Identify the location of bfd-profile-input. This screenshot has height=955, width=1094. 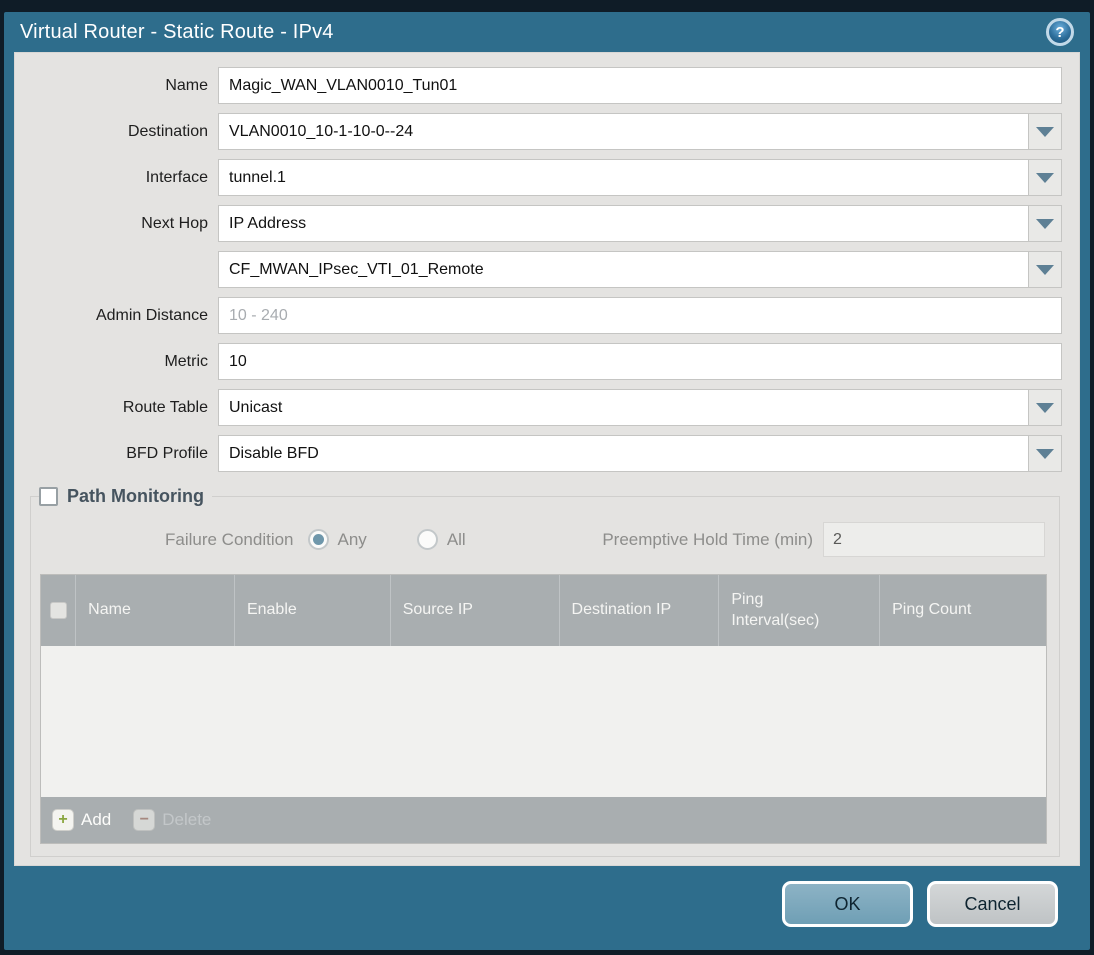
(623, 453).